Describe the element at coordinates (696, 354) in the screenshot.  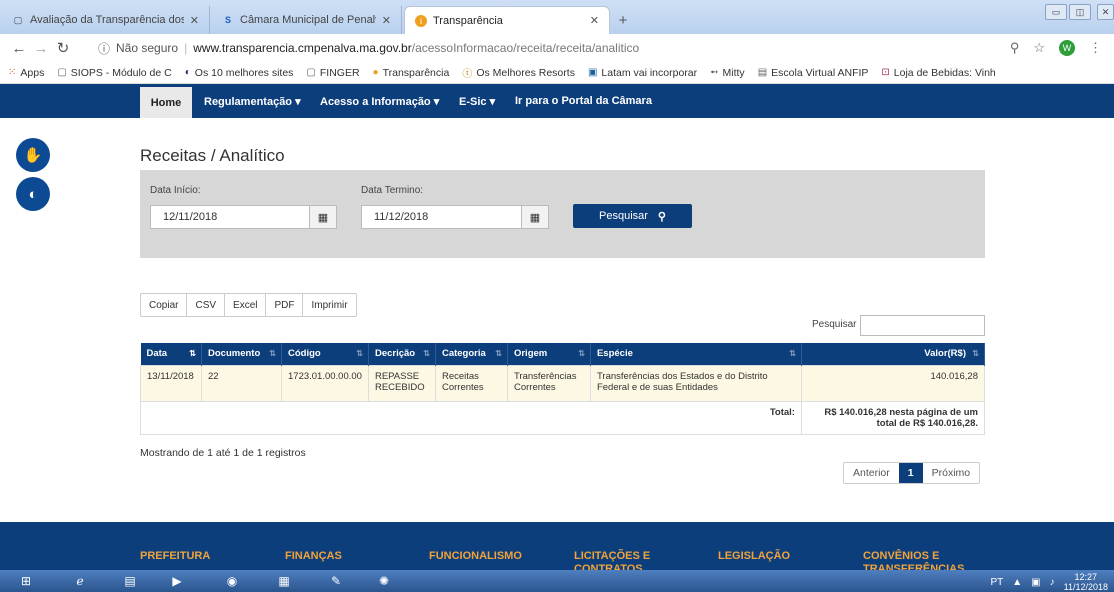
I see `column-header-especie: Espécie ⇅` at that location.